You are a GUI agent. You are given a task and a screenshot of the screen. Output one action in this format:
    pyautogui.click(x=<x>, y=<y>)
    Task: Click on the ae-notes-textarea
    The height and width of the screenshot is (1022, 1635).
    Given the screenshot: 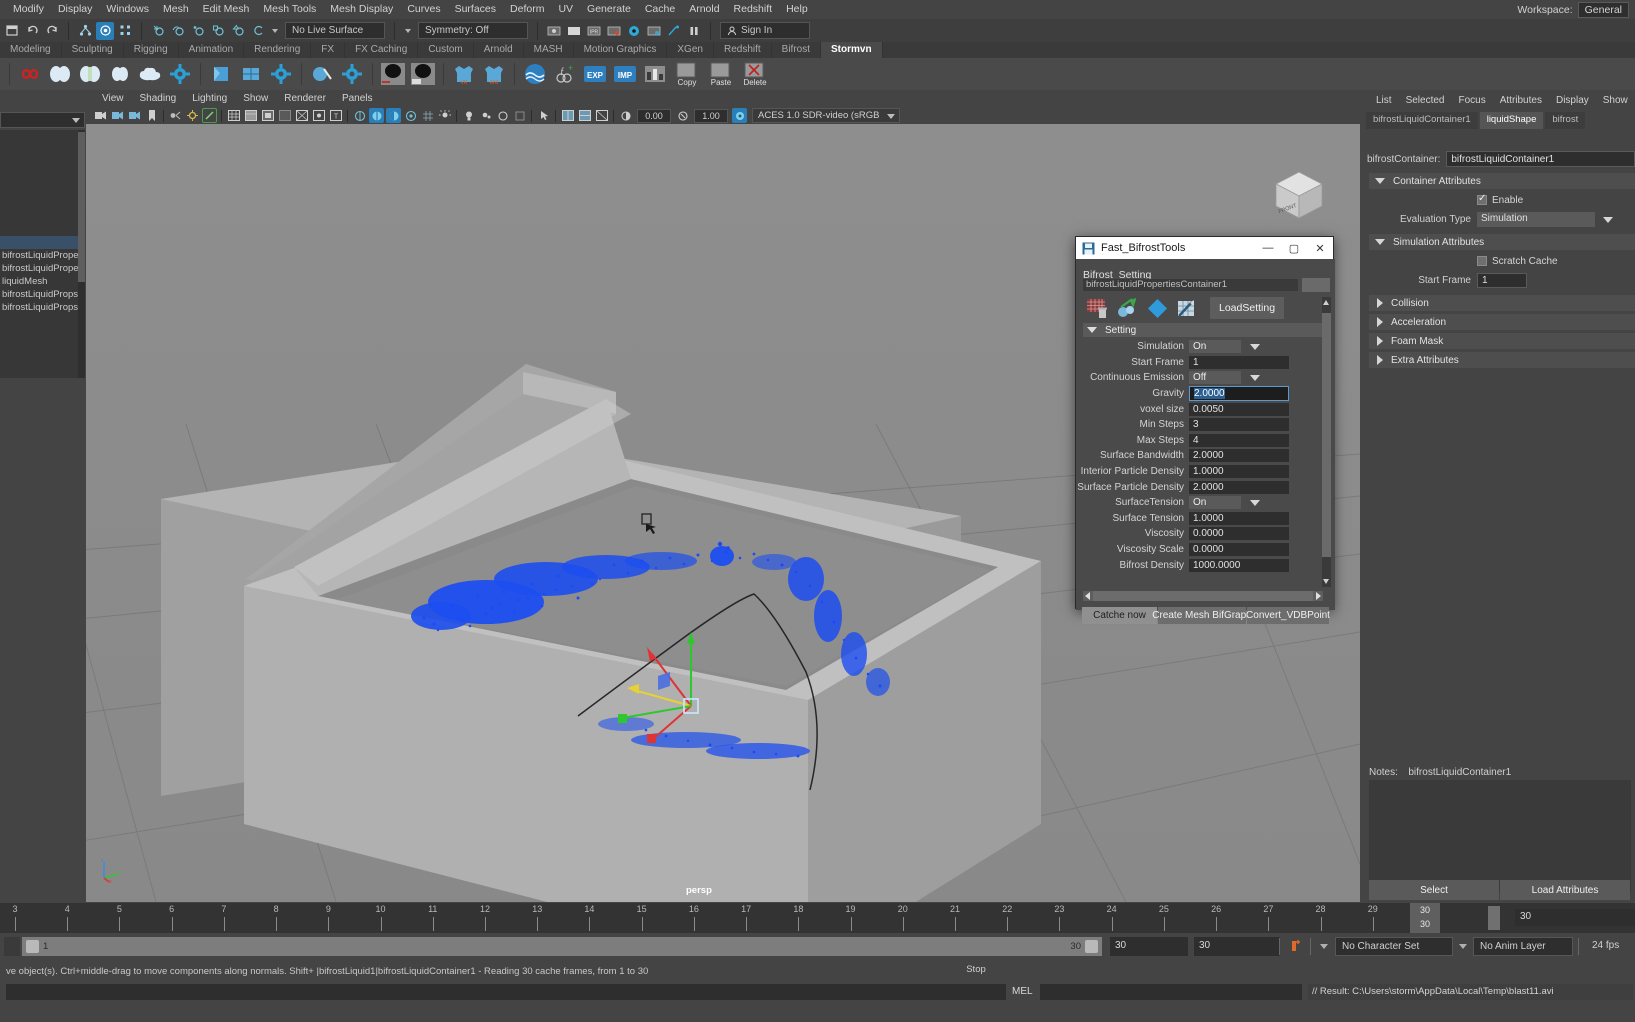 What is the action you would take?
    pyautogui.click(x=1500, y=836)
    